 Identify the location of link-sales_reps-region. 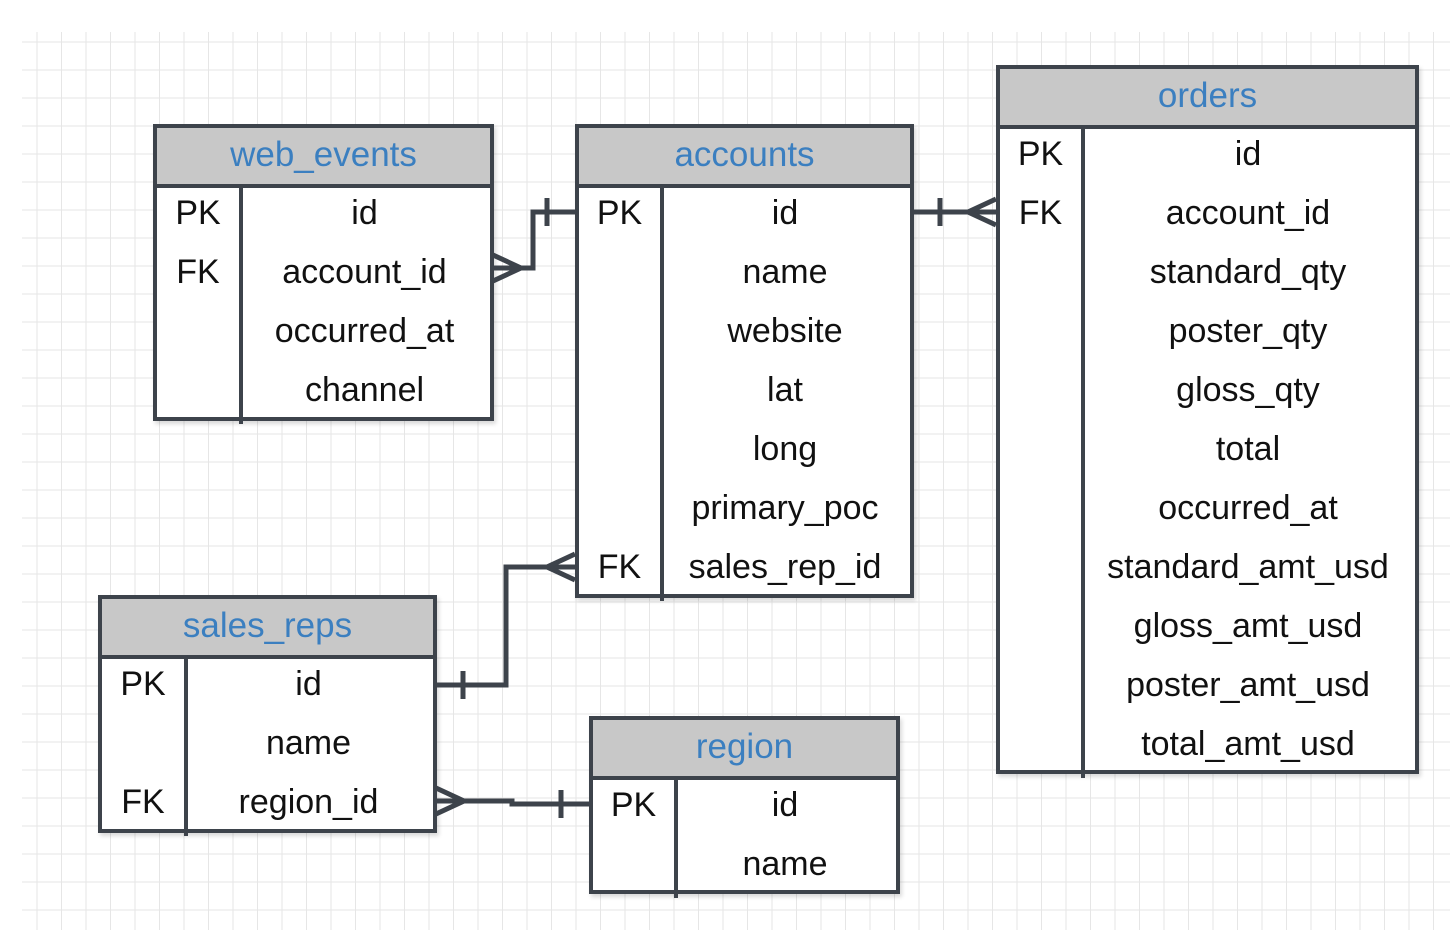
(511, 801).